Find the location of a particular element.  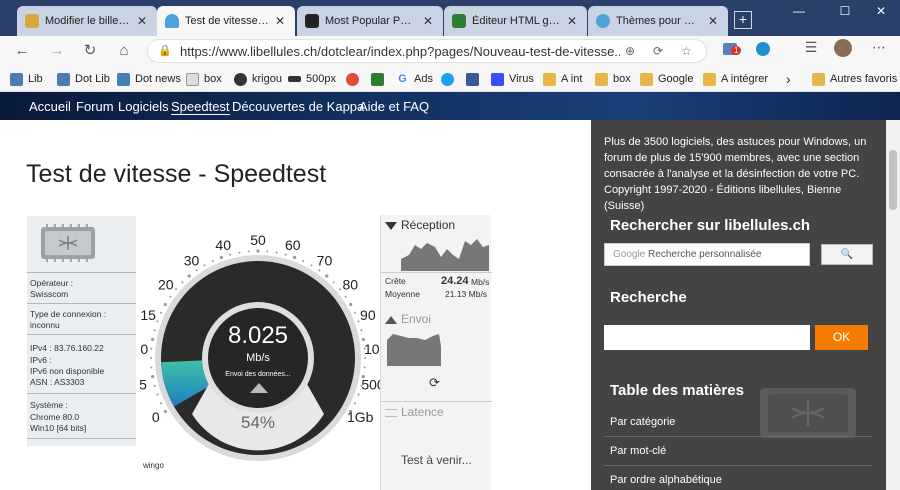

google-label: Google is located at coordinates (629, 254).